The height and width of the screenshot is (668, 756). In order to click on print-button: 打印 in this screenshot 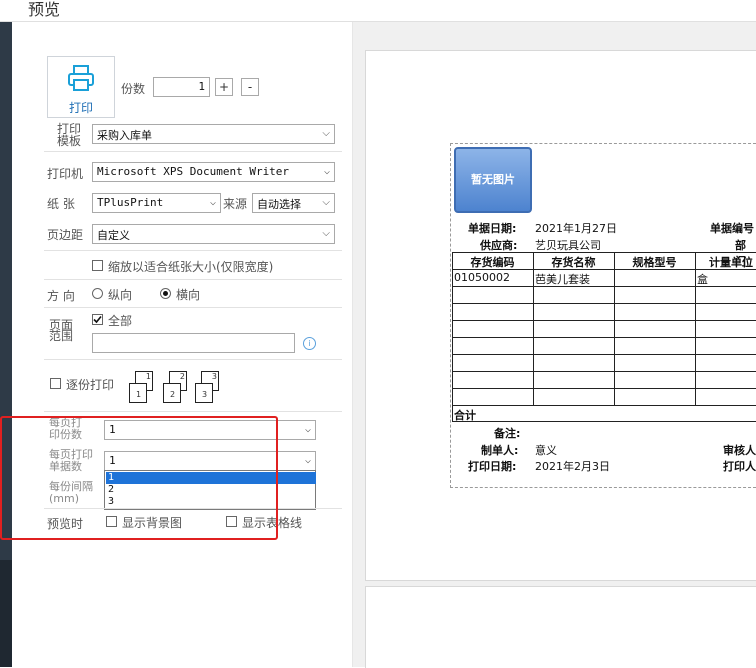, I will do `click(81, 87)`.